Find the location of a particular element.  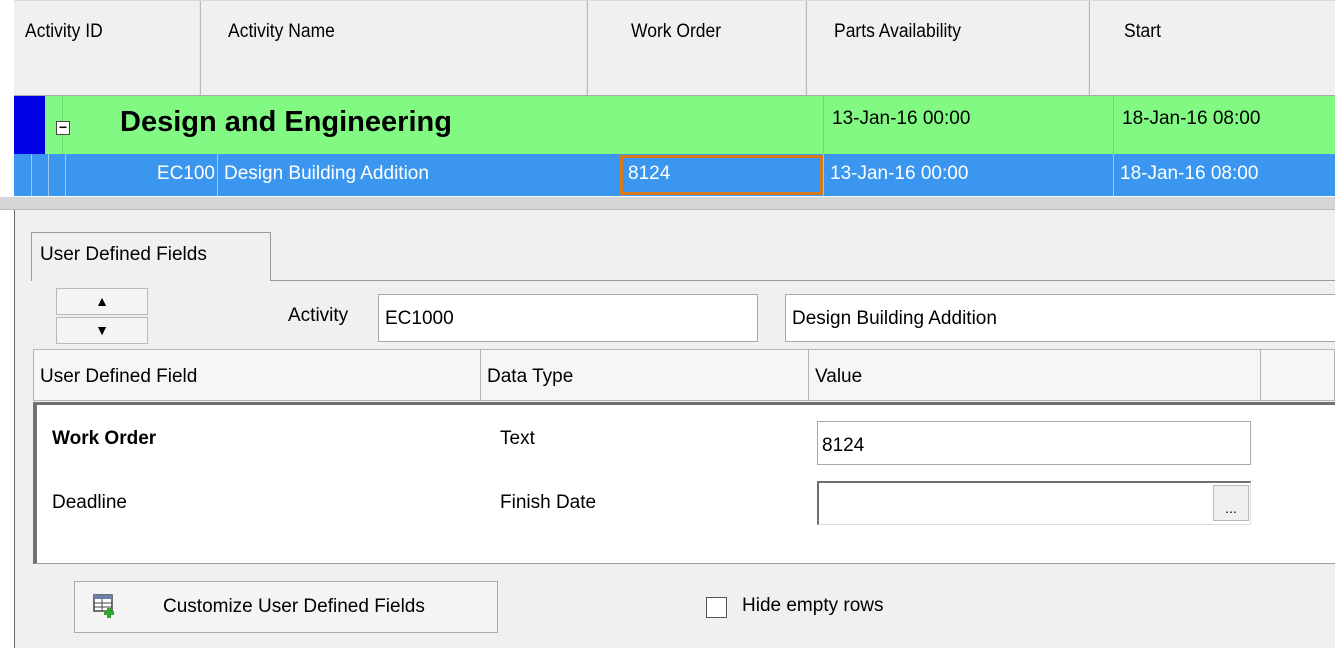

activity-id-field: EC1000 is located at coordinates (568, 318).